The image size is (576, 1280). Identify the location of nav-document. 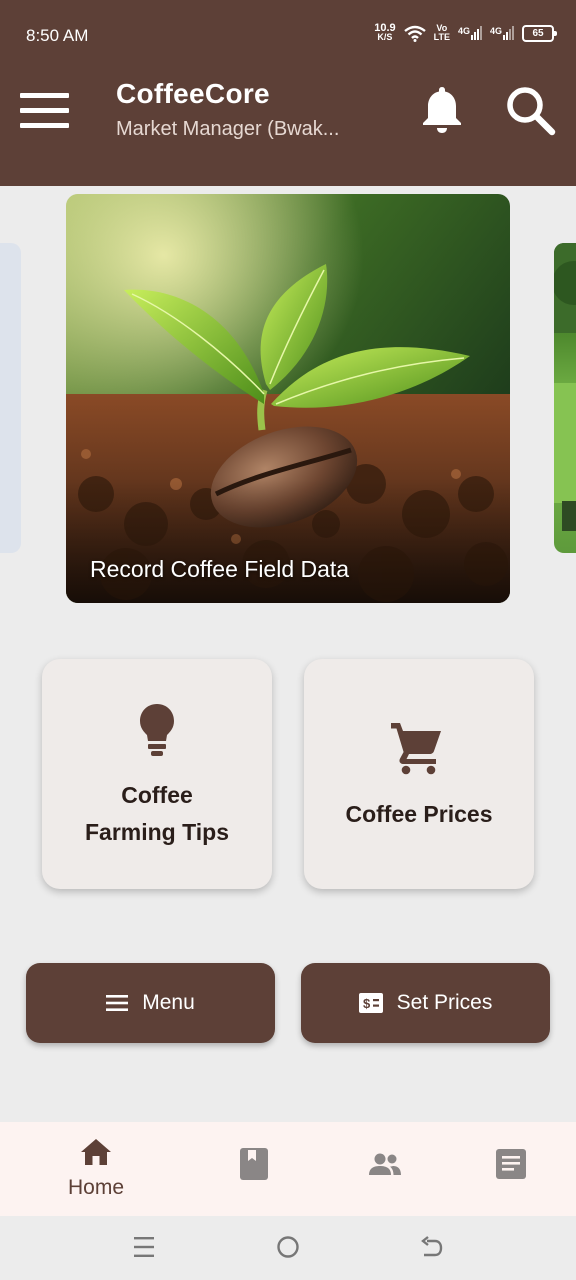
(512, 1169).